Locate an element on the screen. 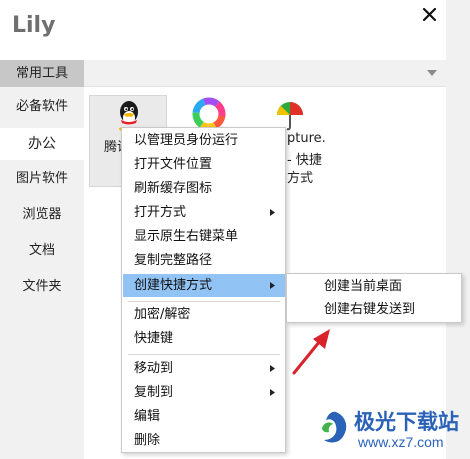 The width and height of the screenshot is (470, 459). watermark-text: 极光下载站 is located at coordinates (406, 422).